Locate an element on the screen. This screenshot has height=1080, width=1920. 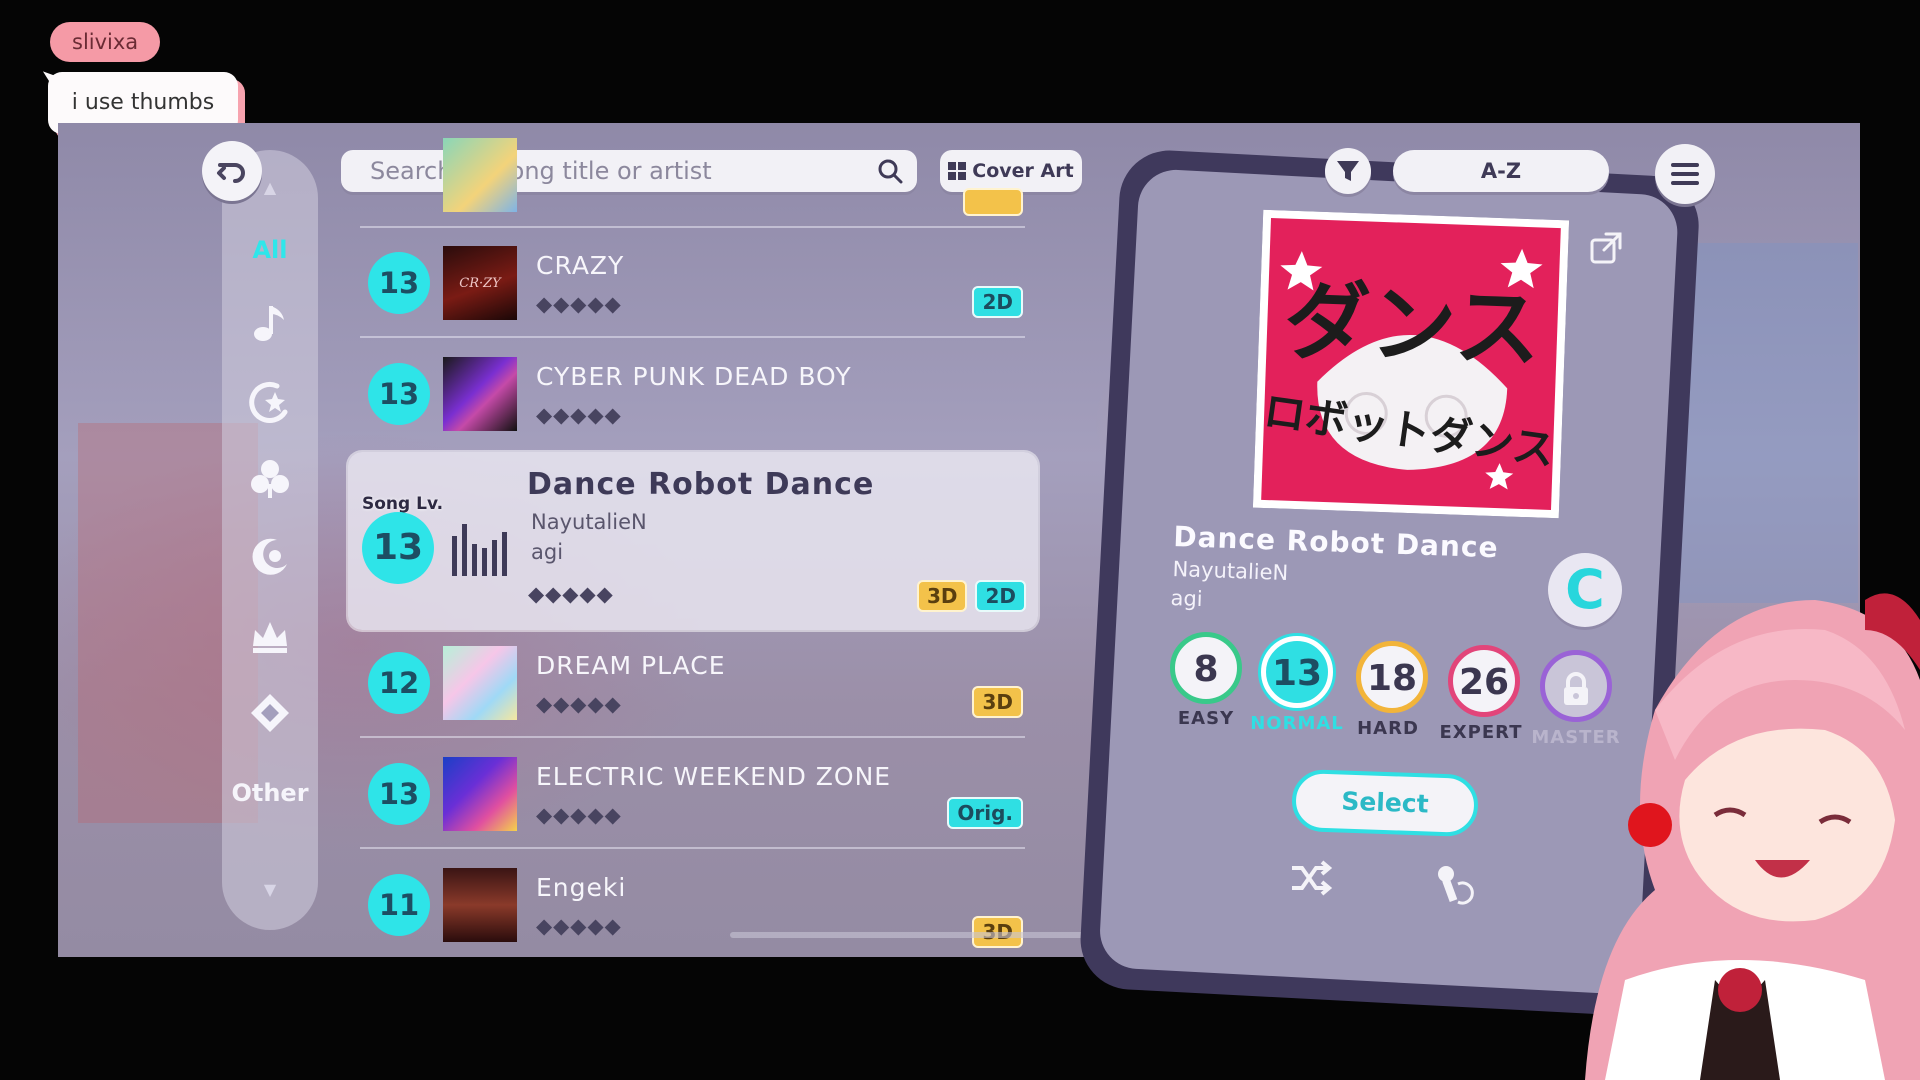
song-row: 13 CR·ZY CRAZY ◆◆◆◆◆ 2D is located at coordinates (692, 283).